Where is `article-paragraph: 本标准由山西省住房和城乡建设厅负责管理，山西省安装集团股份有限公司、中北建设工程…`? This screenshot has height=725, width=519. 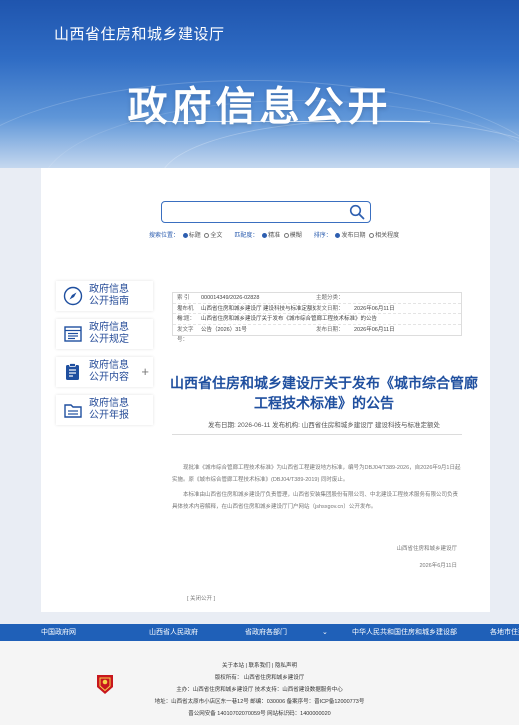 article-paragraph: 本标准由山西省住房和城乡建设厅负责管理，山西省安装集团股份有限公司、中北建设工程… is located at coordinates (315, 501).